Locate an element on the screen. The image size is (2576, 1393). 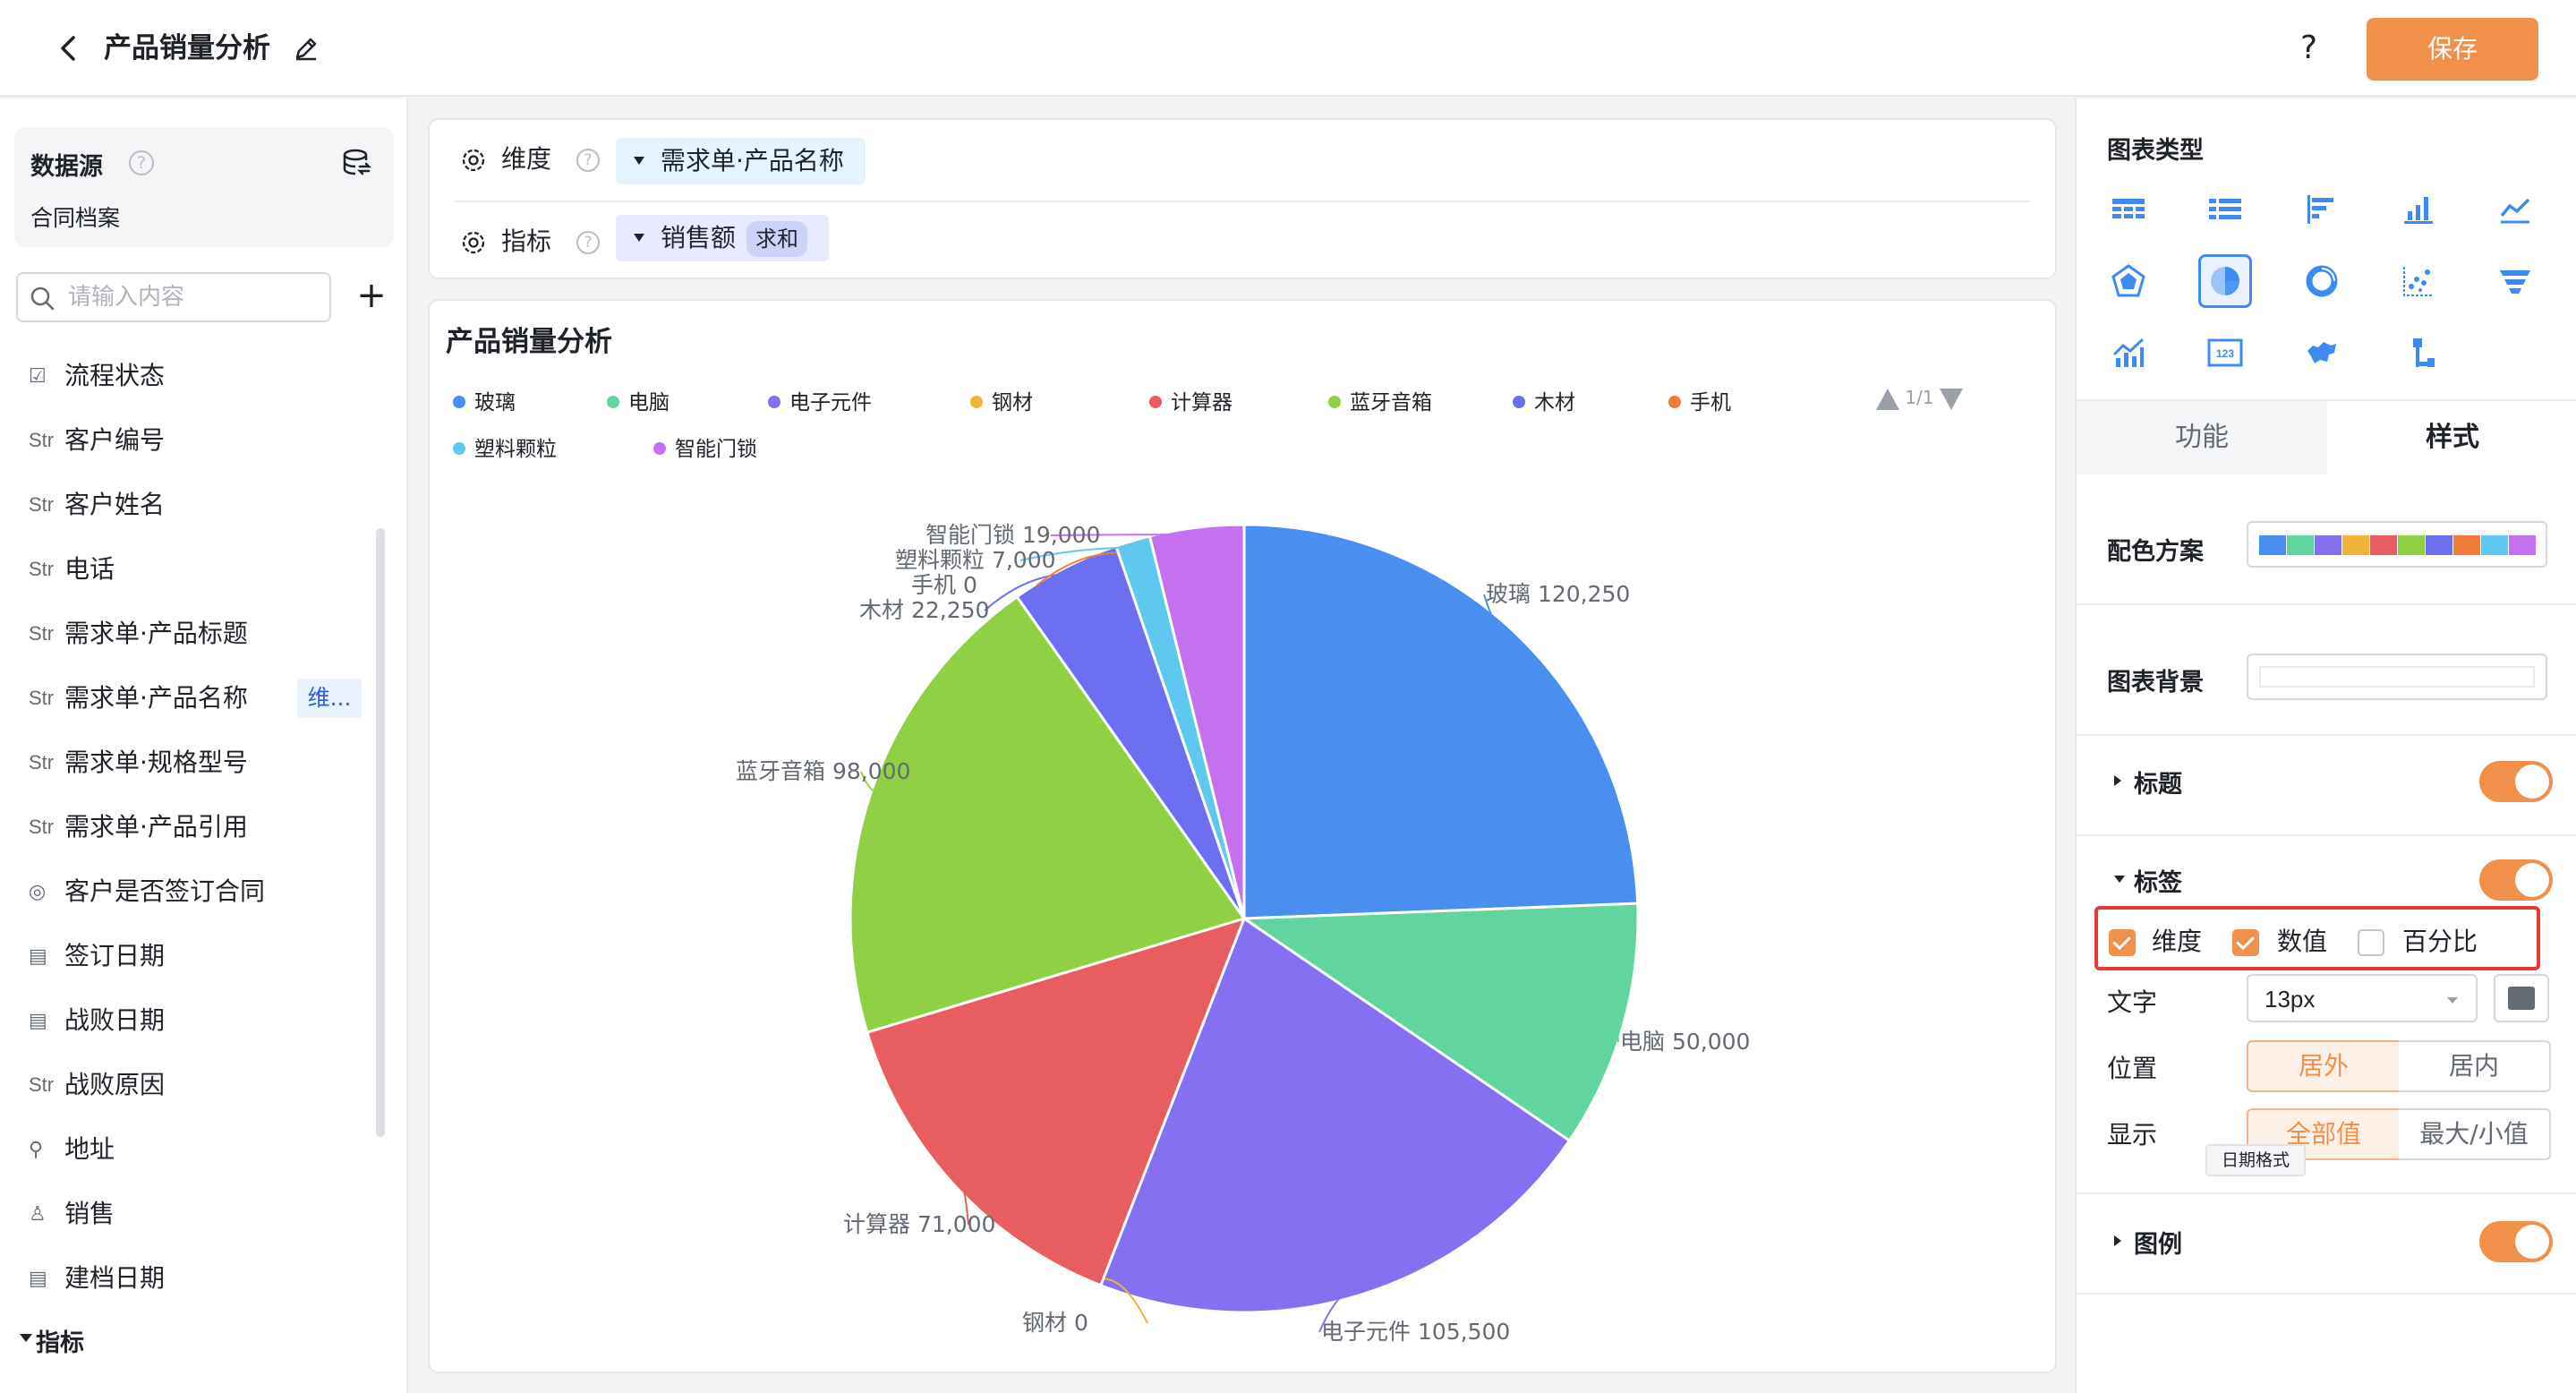
dimension-chip: 需求单·产品名称 is located at coordinates (741, 161).